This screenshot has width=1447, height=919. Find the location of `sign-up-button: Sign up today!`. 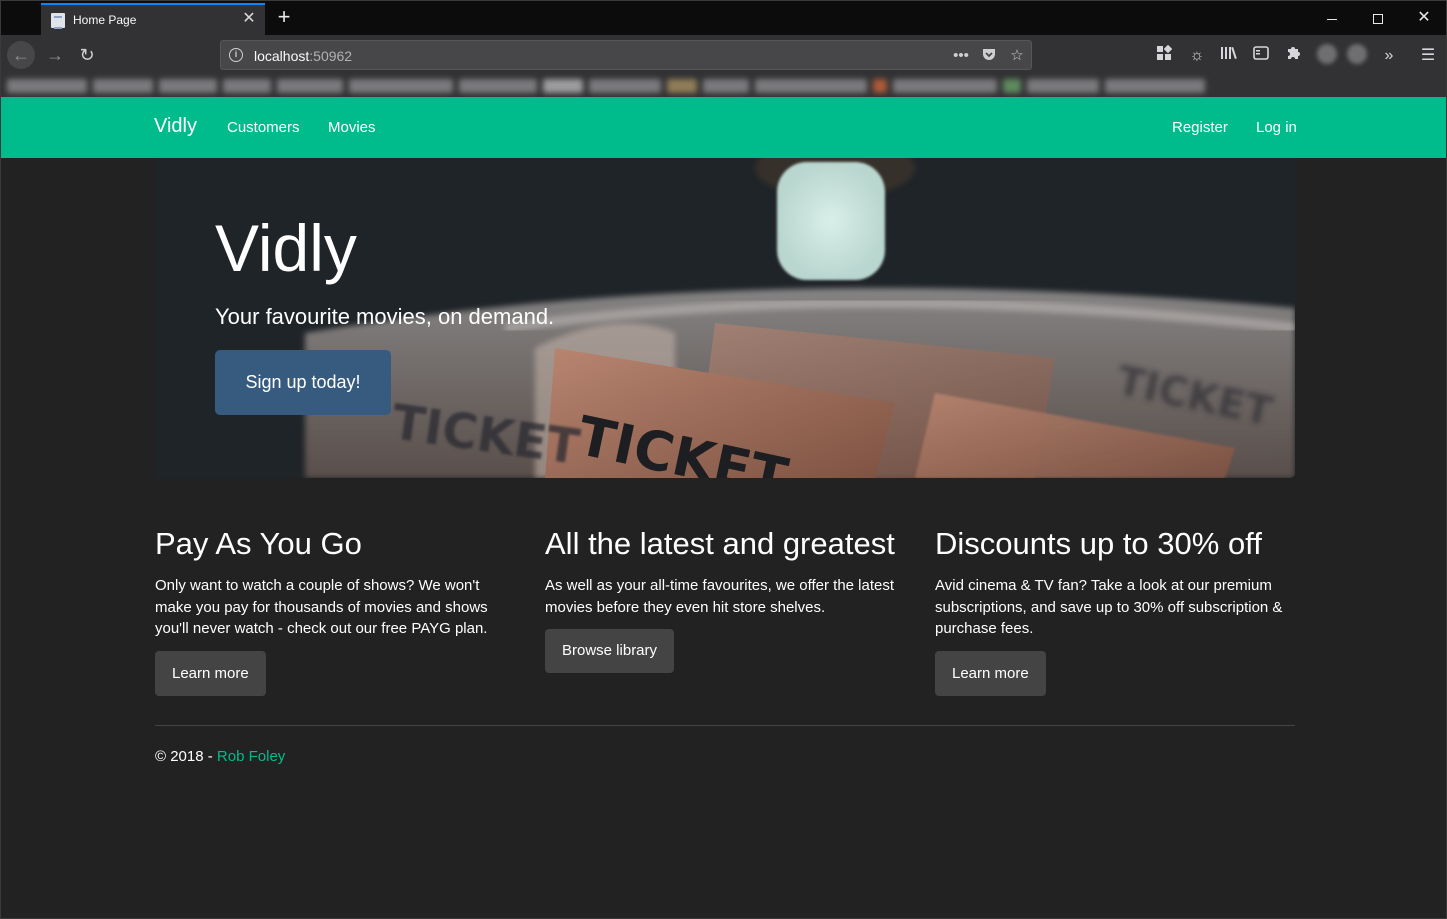

sign-up-button: Sign up today! is located at coordinates (303, 382).